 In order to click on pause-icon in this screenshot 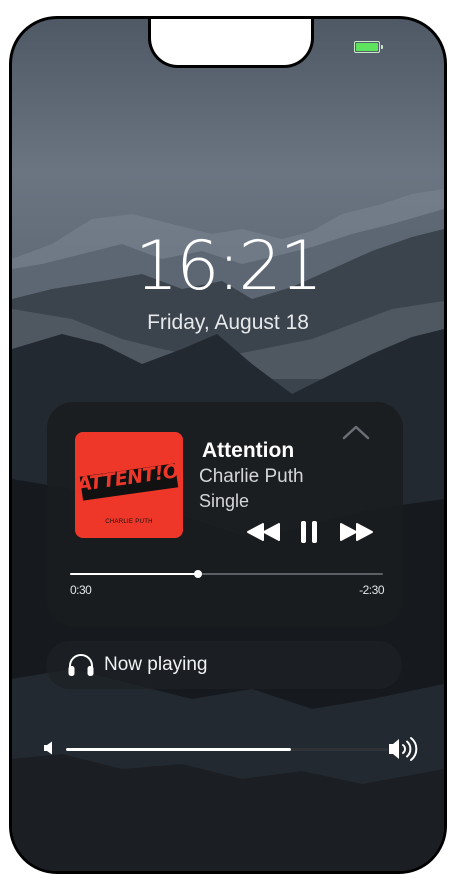, I will do `click(309, 532)`.